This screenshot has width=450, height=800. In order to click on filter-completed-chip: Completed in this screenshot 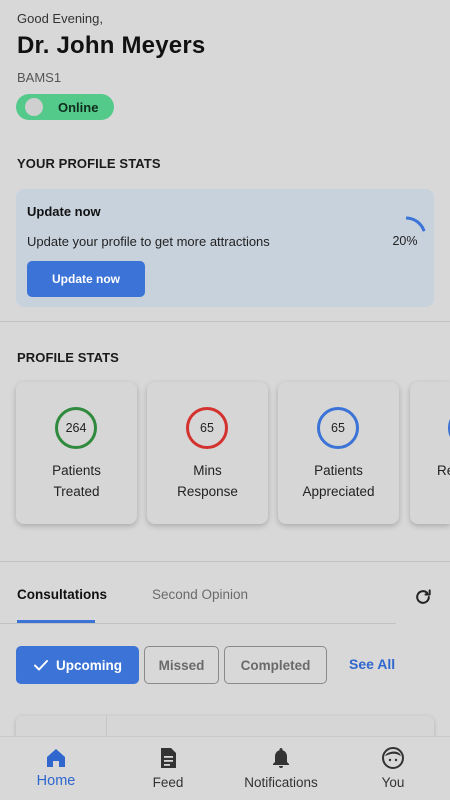, I will do `click(275, 665)`.